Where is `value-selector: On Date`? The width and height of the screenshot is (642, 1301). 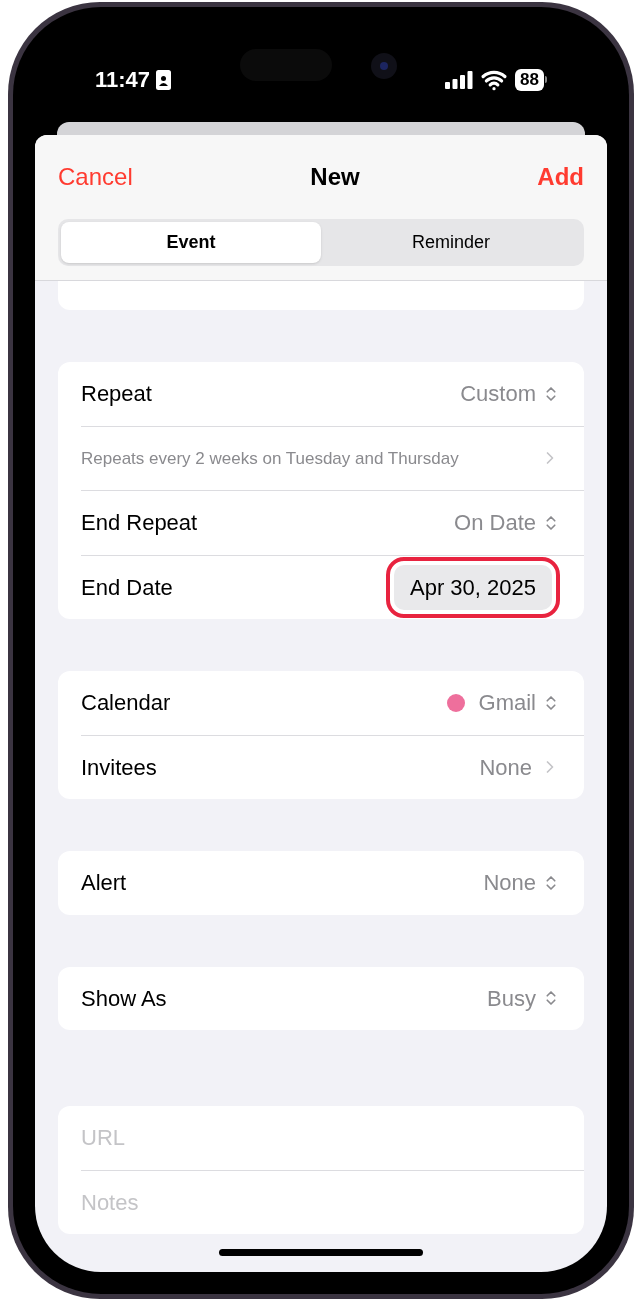
value-selector: On Date is located at coordinates (507, 523).